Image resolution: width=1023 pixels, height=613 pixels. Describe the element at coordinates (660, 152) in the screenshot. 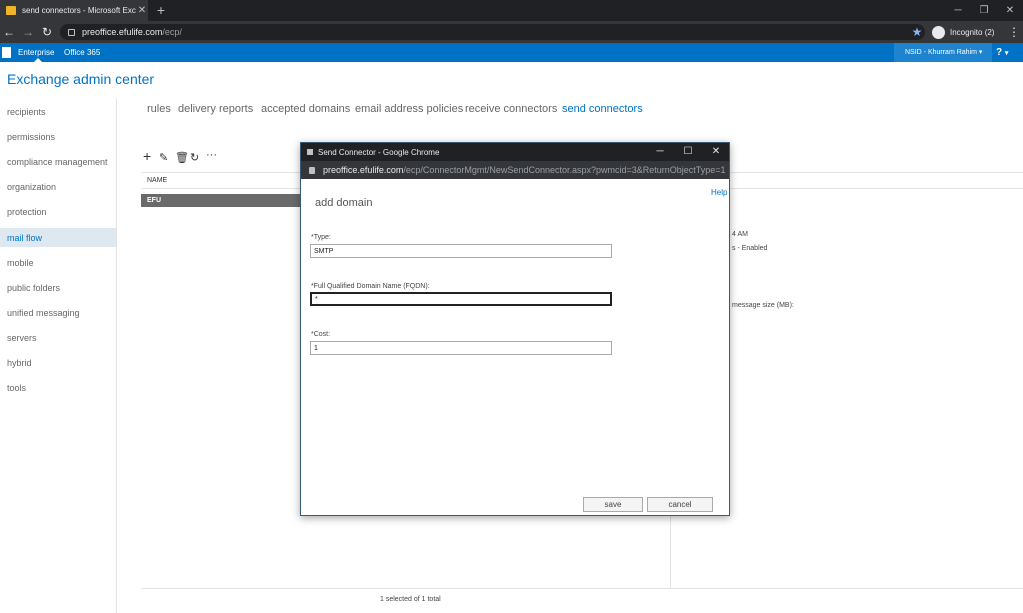

I see `popup-minimize-icon: ─` at that location.